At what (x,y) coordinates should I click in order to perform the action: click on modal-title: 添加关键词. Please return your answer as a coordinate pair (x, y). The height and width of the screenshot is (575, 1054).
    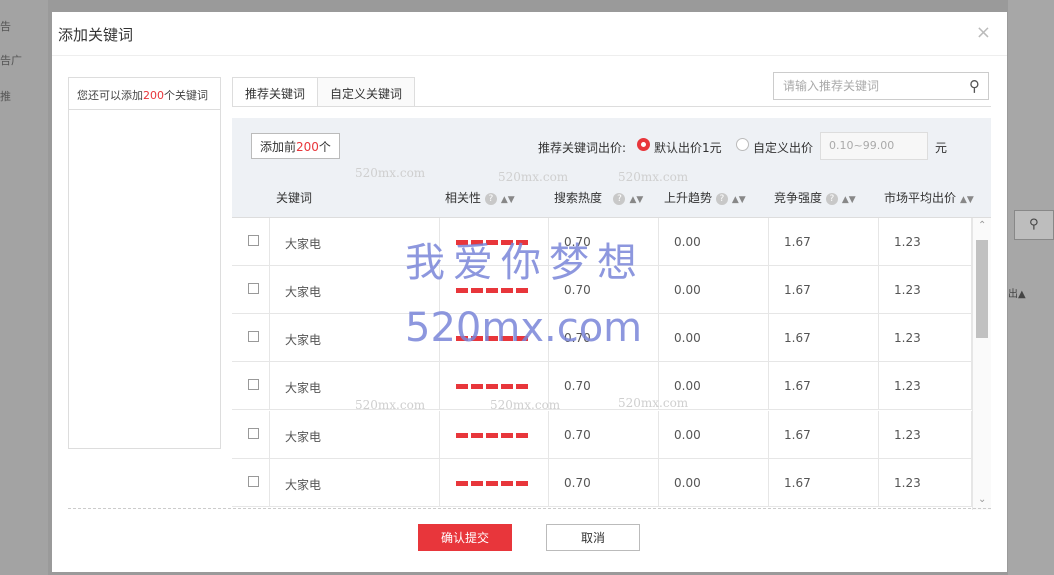
    Looking at the image, I should click on (96, 35).